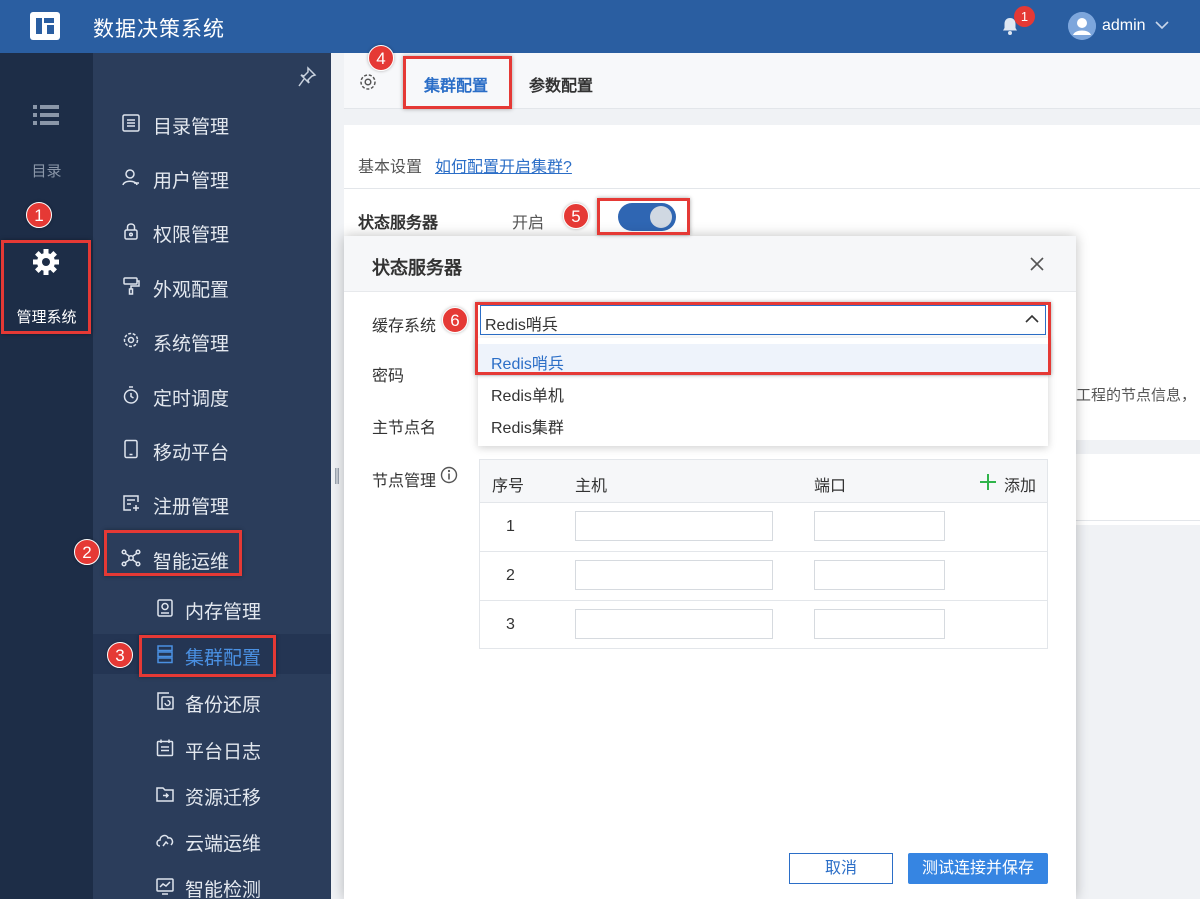 The width and height of the screenshot is (1200, 899). I want to click on tab-param-config: 参数配置, so click(561, 84).